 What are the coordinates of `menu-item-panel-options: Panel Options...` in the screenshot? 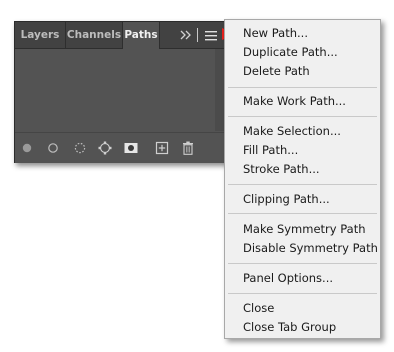 It's located at (288, 278).